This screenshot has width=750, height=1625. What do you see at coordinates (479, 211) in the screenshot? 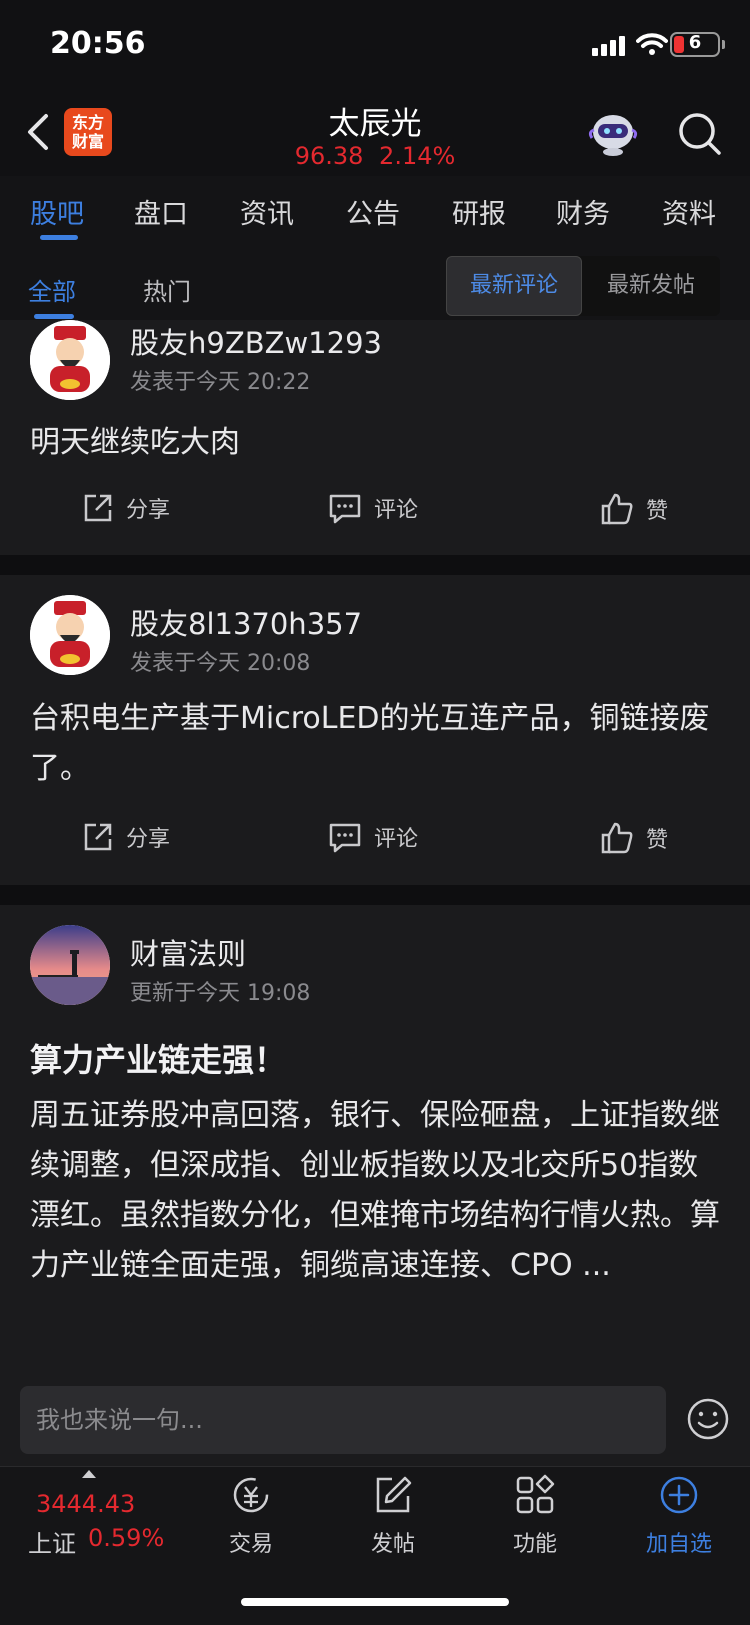
I see `tab-yanbao: 研报` at bounding box center [479, 211].